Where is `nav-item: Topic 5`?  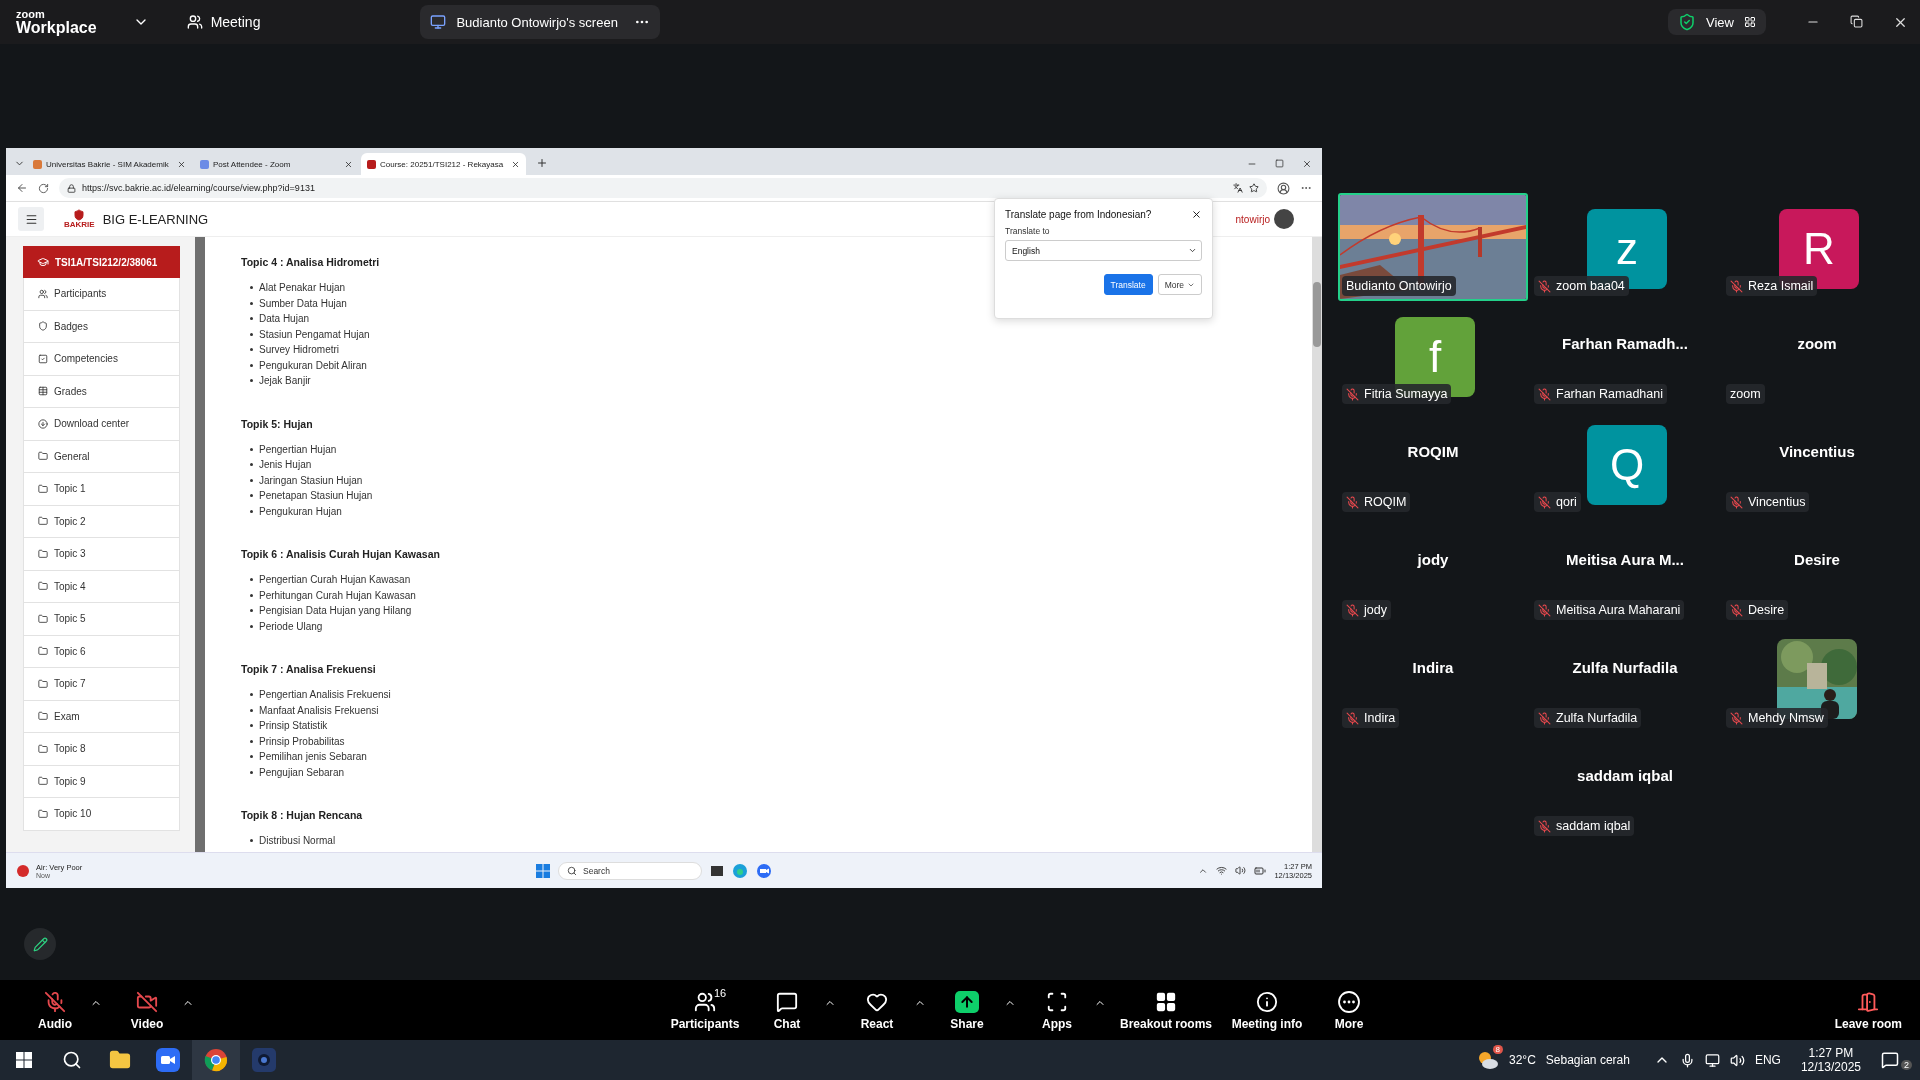 nav-item: Topic 5 is located at coordinates (101, 619).